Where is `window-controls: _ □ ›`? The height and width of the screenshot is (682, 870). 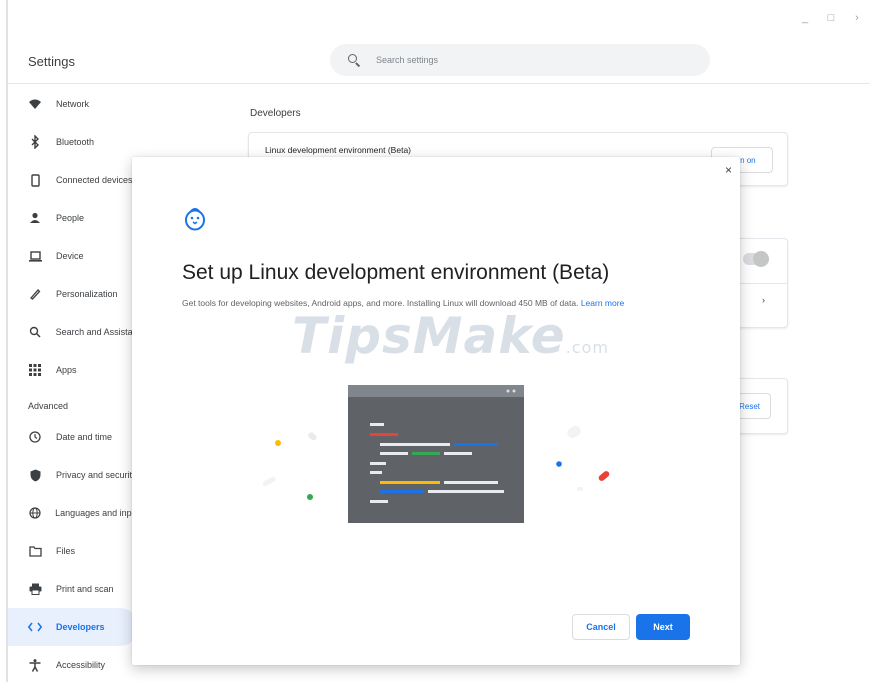
window-controls: _ □ › is located at coordinates (831, 18).